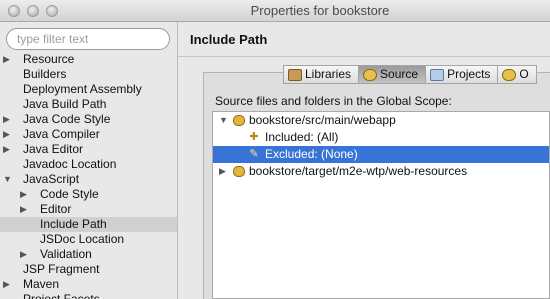 This screenshot has width=550, height=299. I want to click on tree-item-label: Include Path, so click(73, 224).